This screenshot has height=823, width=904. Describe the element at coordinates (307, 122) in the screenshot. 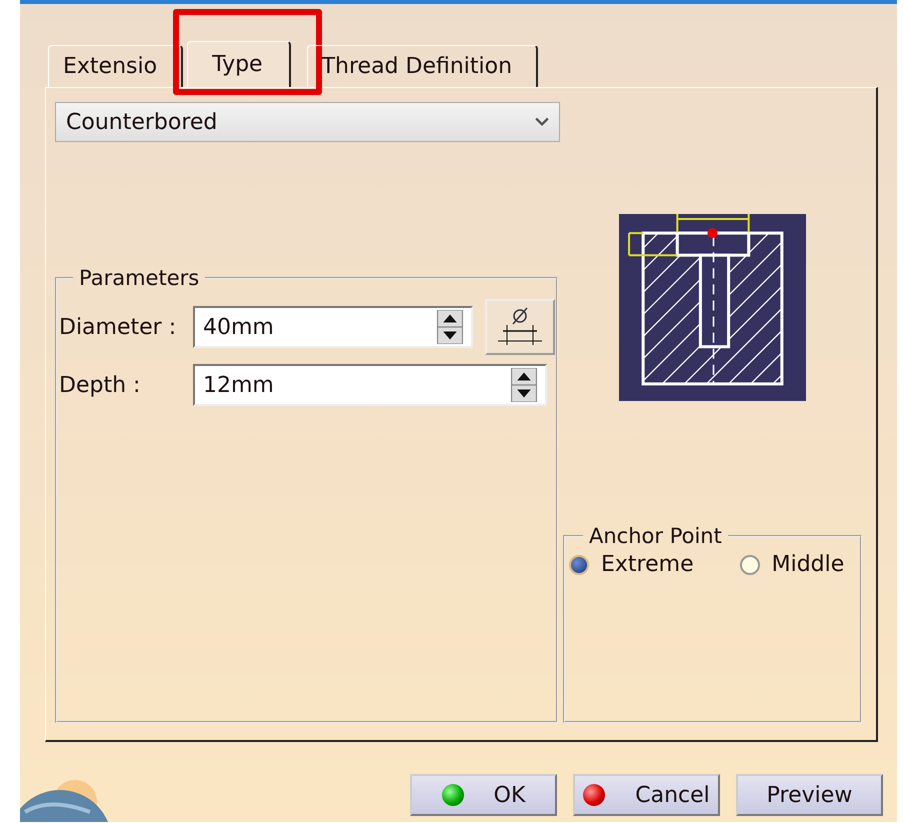

I see `hole-type-dropdown: Counterbored` at that location.